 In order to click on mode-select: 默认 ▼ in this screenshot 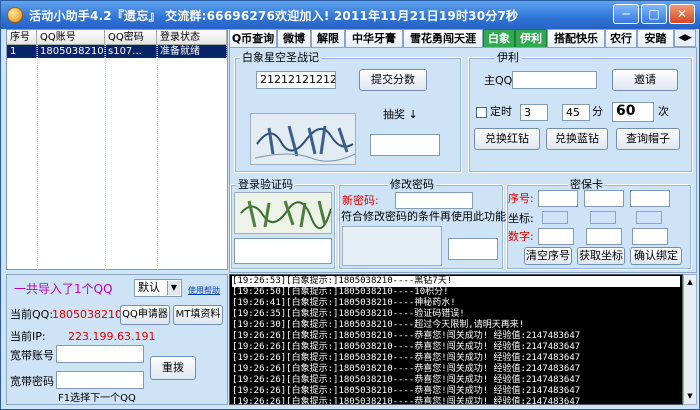, I will do `click(158, 288)`.